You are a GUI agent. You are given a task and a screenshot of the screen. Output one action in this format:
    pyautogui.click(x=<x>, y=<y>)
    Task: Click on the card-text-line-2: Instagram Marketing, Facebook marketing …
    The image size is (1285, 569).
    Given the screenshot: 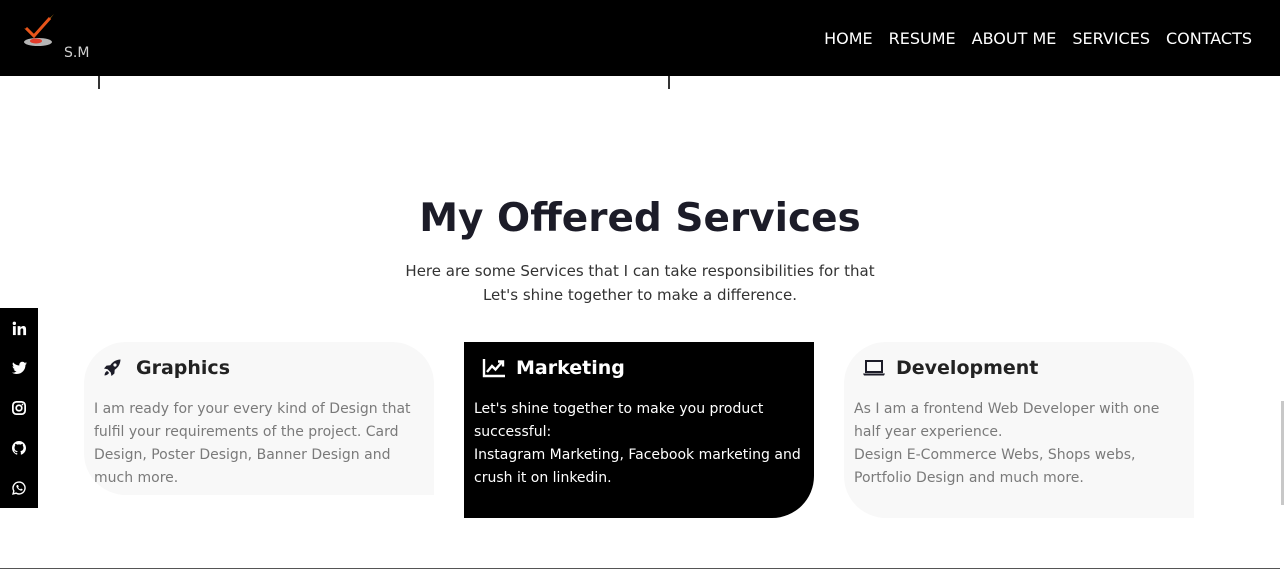 What is the action you would take?
    pyautogui.click(x=637, y=466)
    